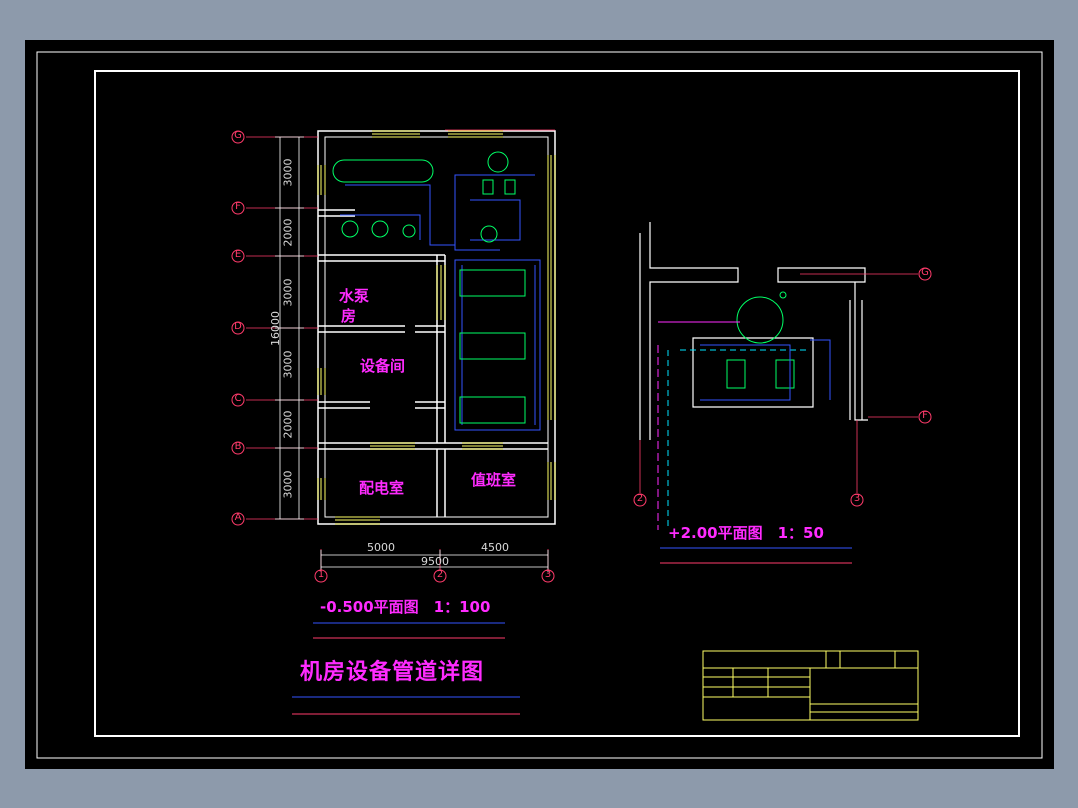  What do you see at coordinates (288, 424) in the screenshot?
I see `dim-v-5: 2000` at bounding box center [288, 424].